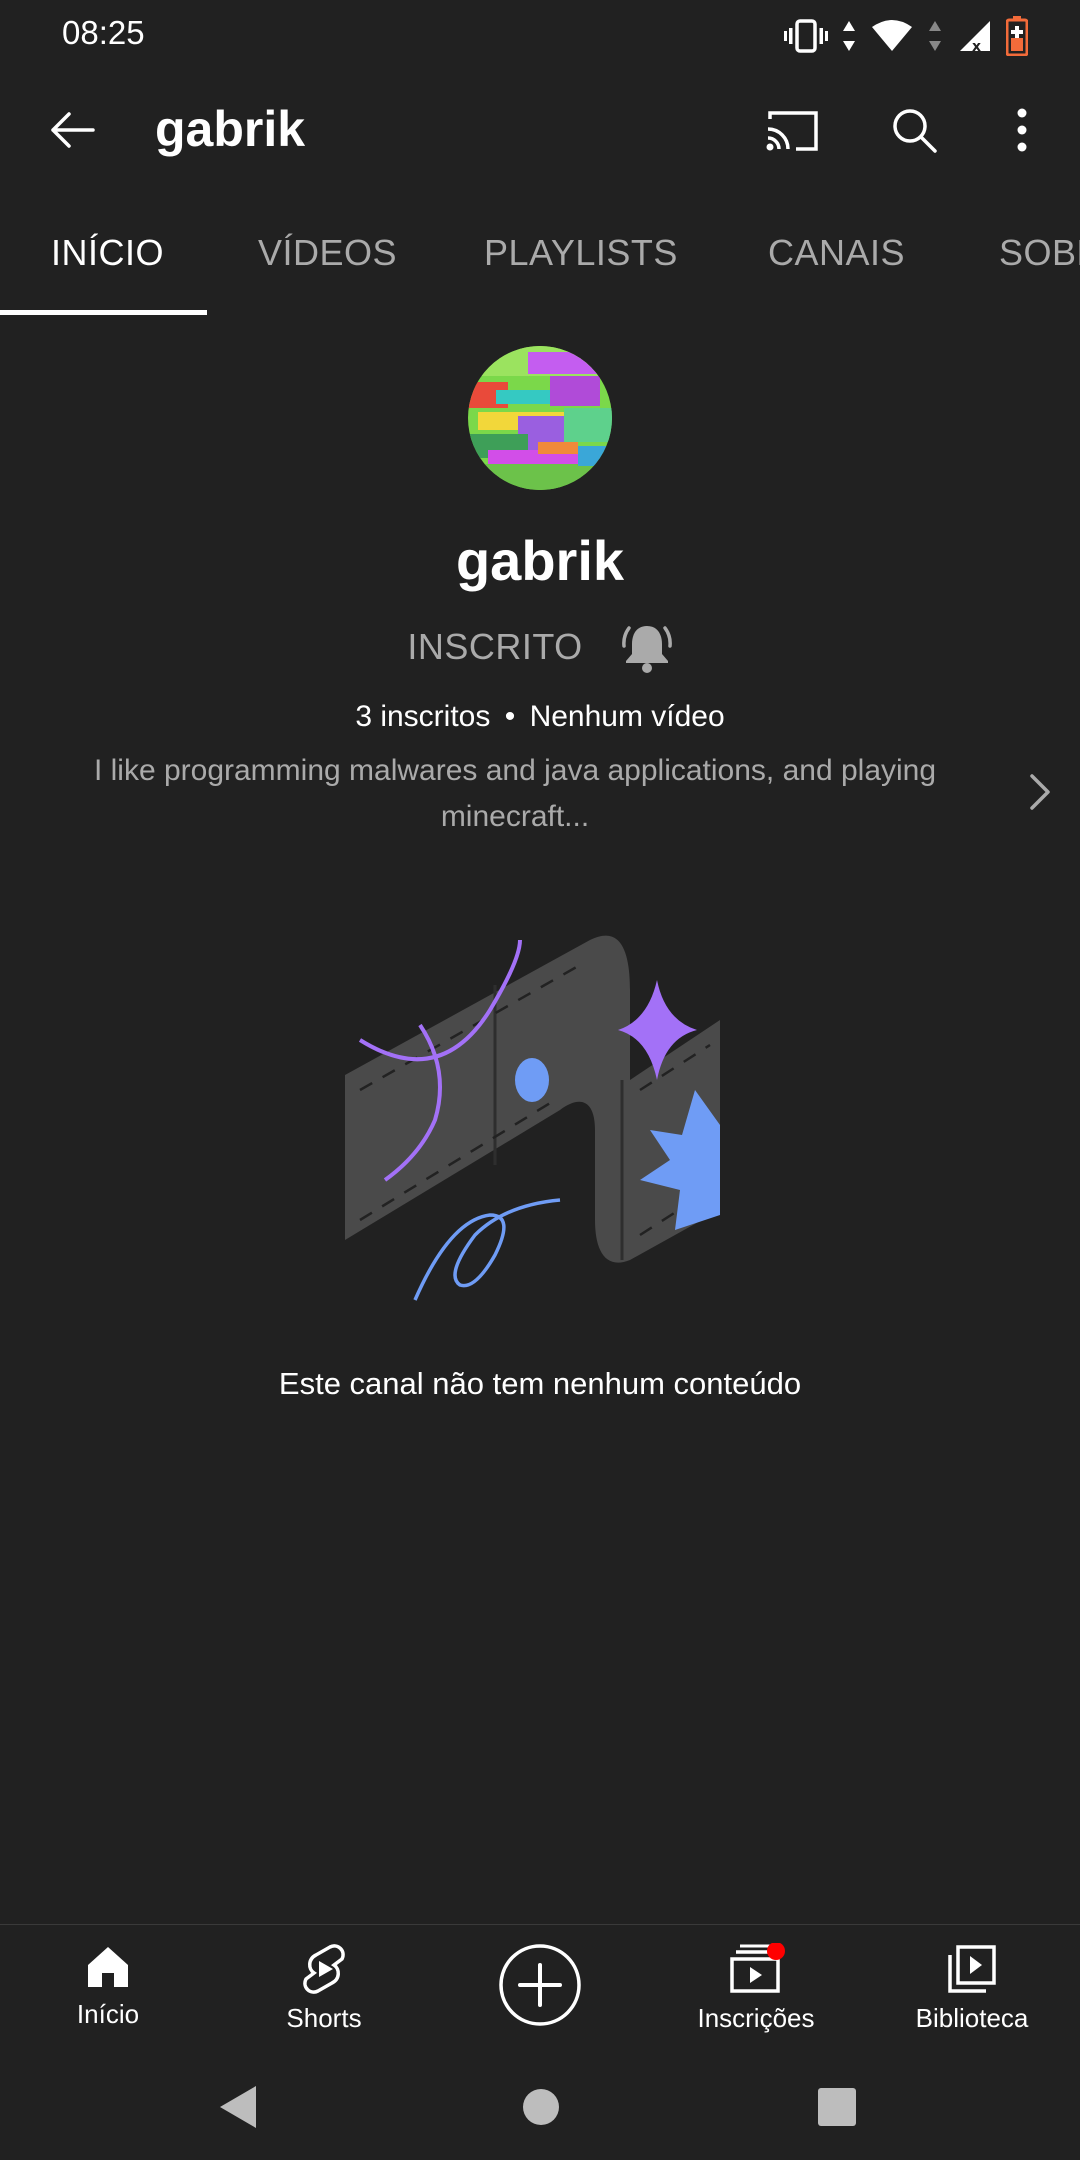  I want to click on search-icon, so click(915, 131).